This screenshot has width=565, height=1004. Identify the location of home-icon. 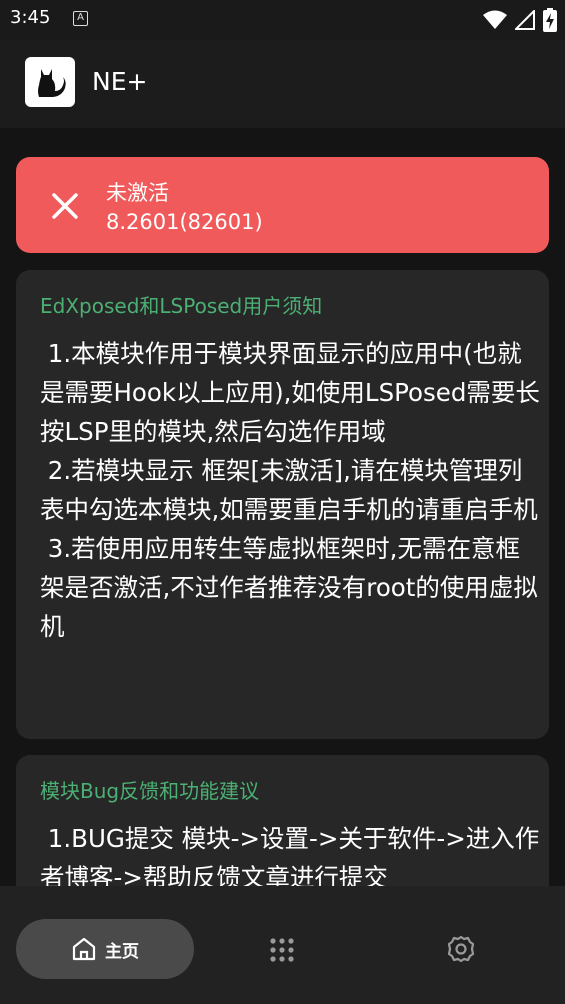
(84, 949).